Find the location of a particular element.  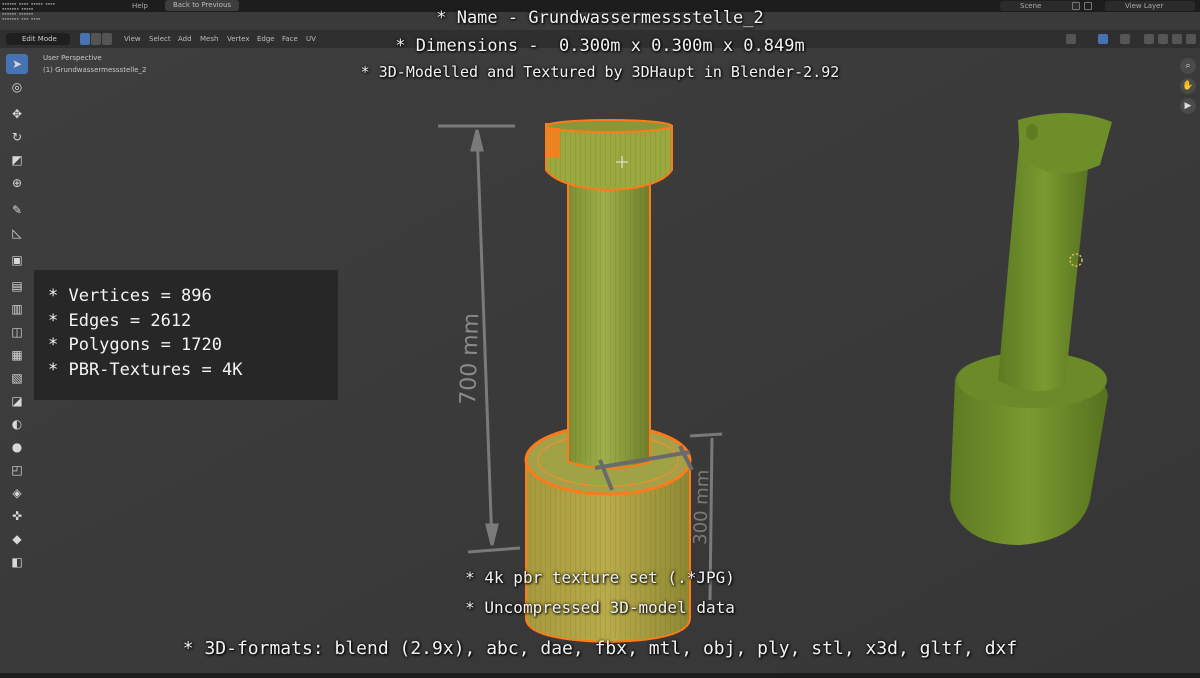

tool-extrude: ▤ is located at coordinates (17, 286).